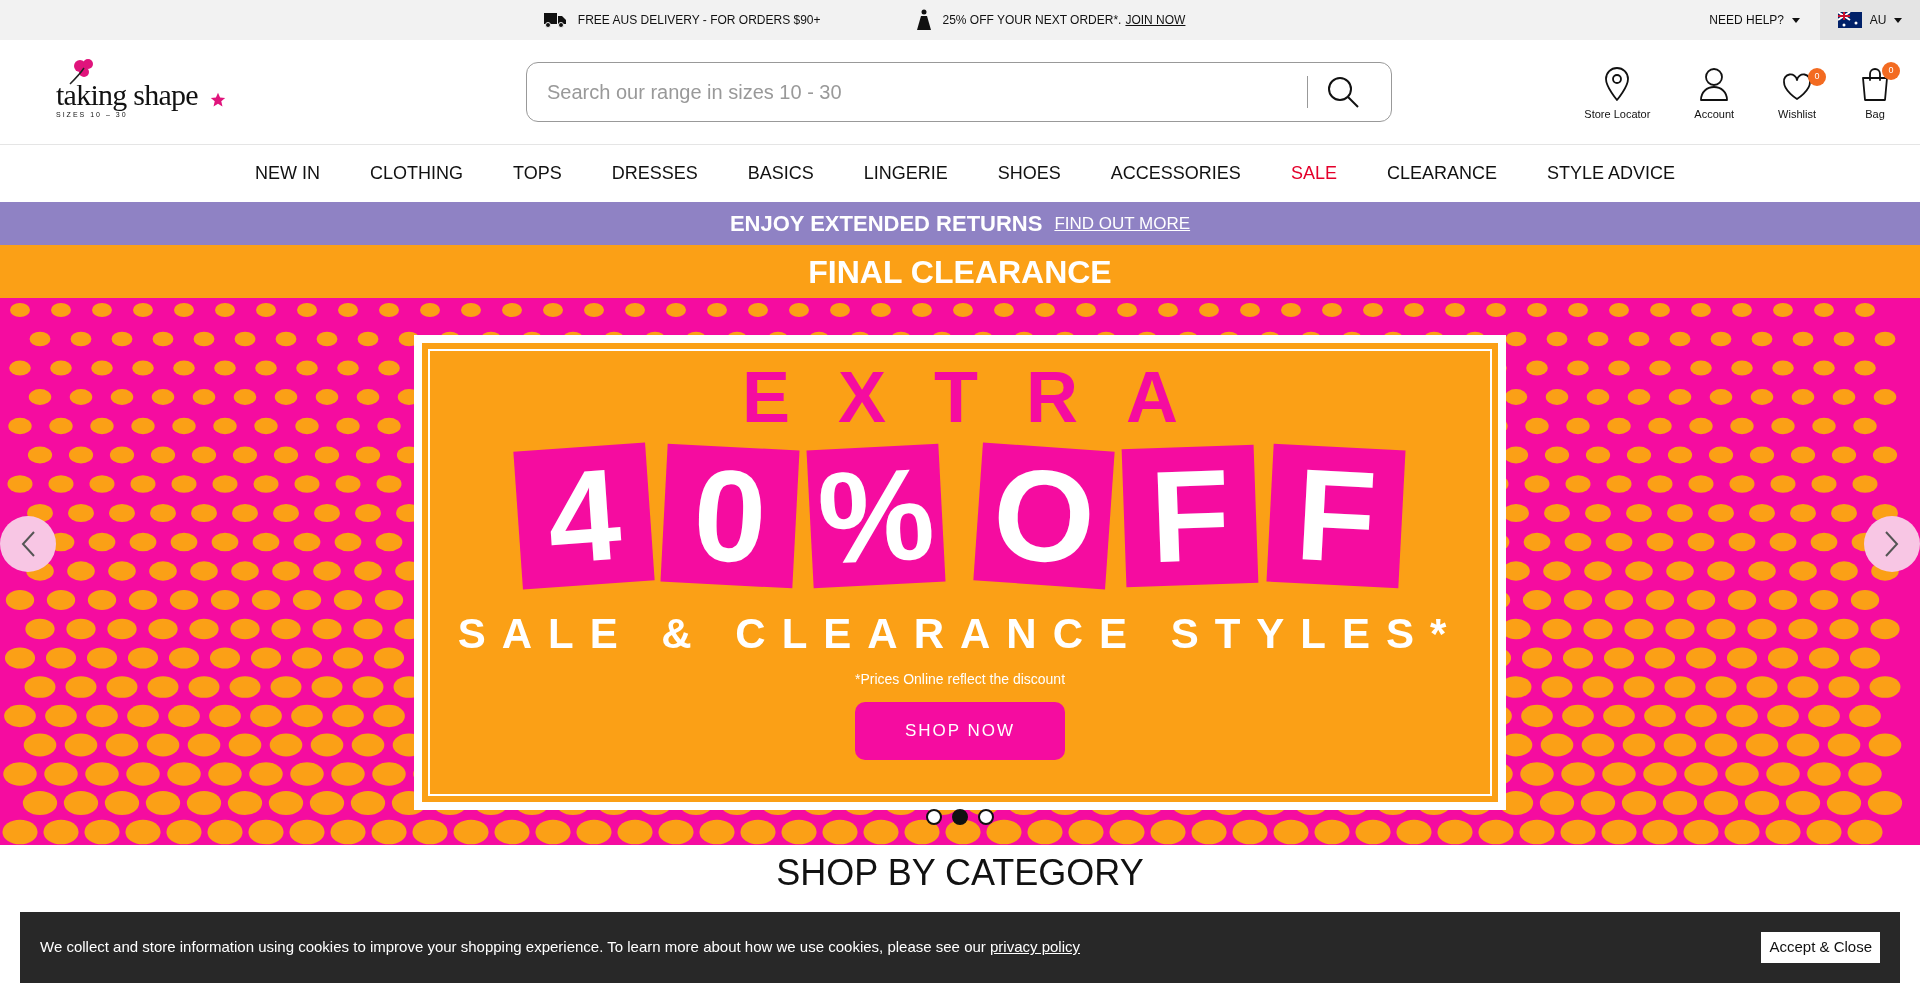  I want to click on join-now-link: JOIN NOW, so click(1155, 20).